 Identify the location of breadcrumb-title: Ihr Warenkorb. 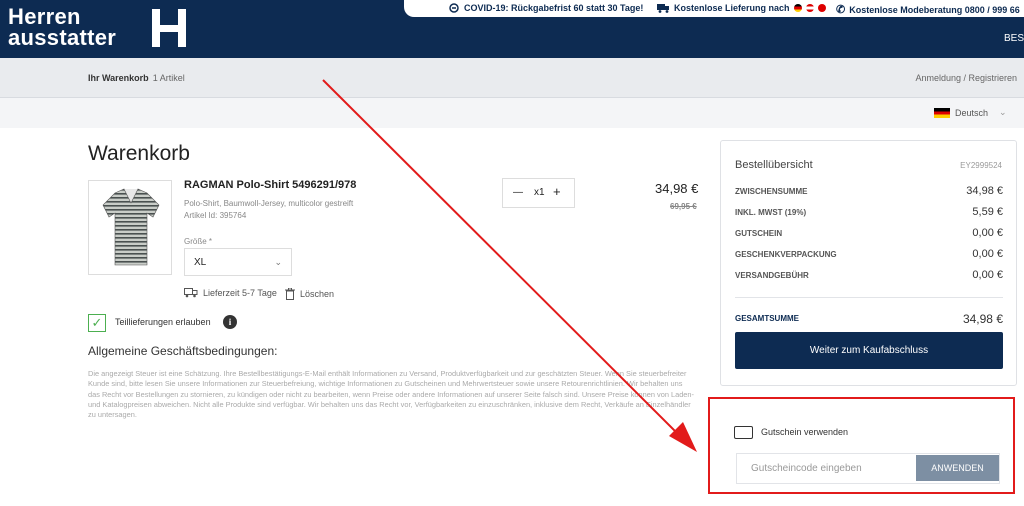
(118, 78).